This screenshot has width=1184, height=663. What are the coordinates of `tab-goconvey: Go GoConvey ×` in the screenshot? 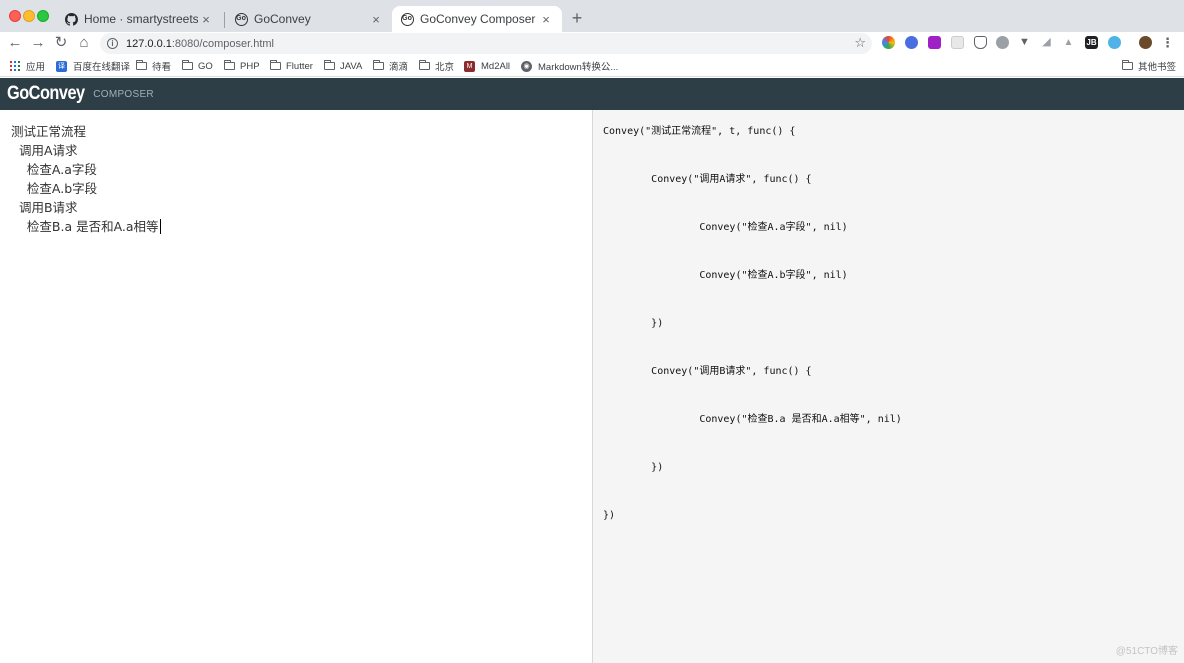 It's located at (309, 19).